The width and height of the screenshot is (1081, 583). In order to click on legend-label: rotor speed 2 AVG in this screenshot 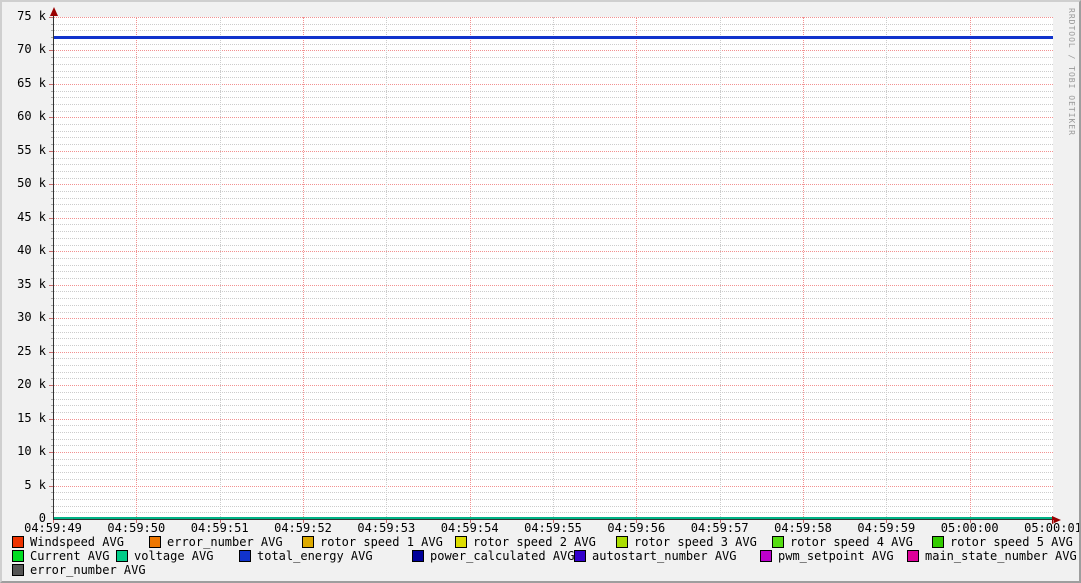, I will do `click(534, 542)`.